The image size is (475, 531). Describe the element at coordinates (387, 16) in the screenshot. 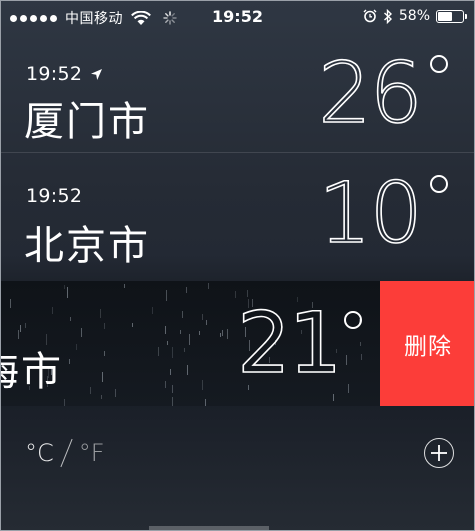

I see `bluetooth-icon` at that location.